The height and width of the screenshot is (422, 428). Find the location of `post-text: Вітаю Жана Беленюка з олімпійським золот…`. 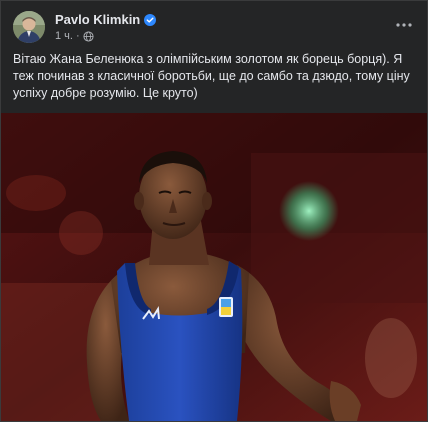

post-text: Вітаю Жана Беленюка з олімпійським золот… is located at coordinates (211, 76).